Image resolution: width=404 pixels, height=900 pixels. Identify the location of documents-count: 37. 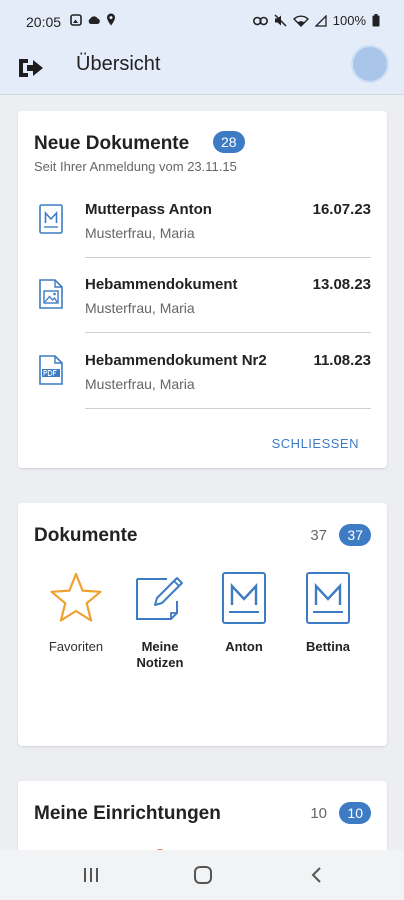
(318, 535).